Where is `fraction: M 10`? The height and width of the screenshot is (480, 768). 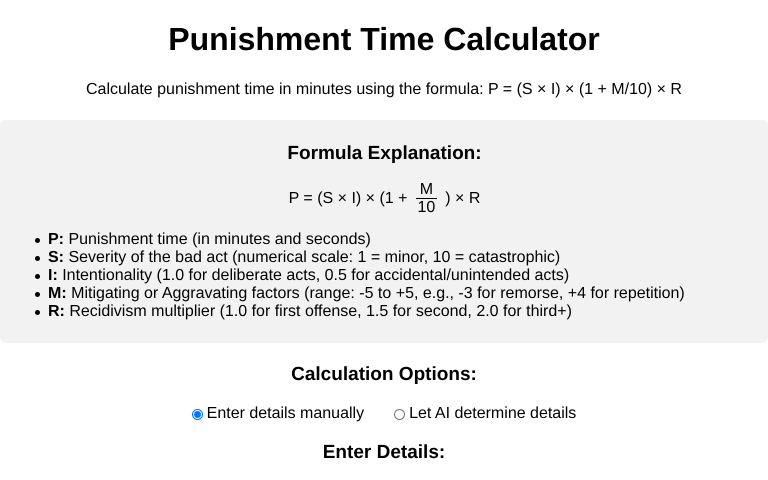
fraction: M 10 is located at coordinates (426, 199).